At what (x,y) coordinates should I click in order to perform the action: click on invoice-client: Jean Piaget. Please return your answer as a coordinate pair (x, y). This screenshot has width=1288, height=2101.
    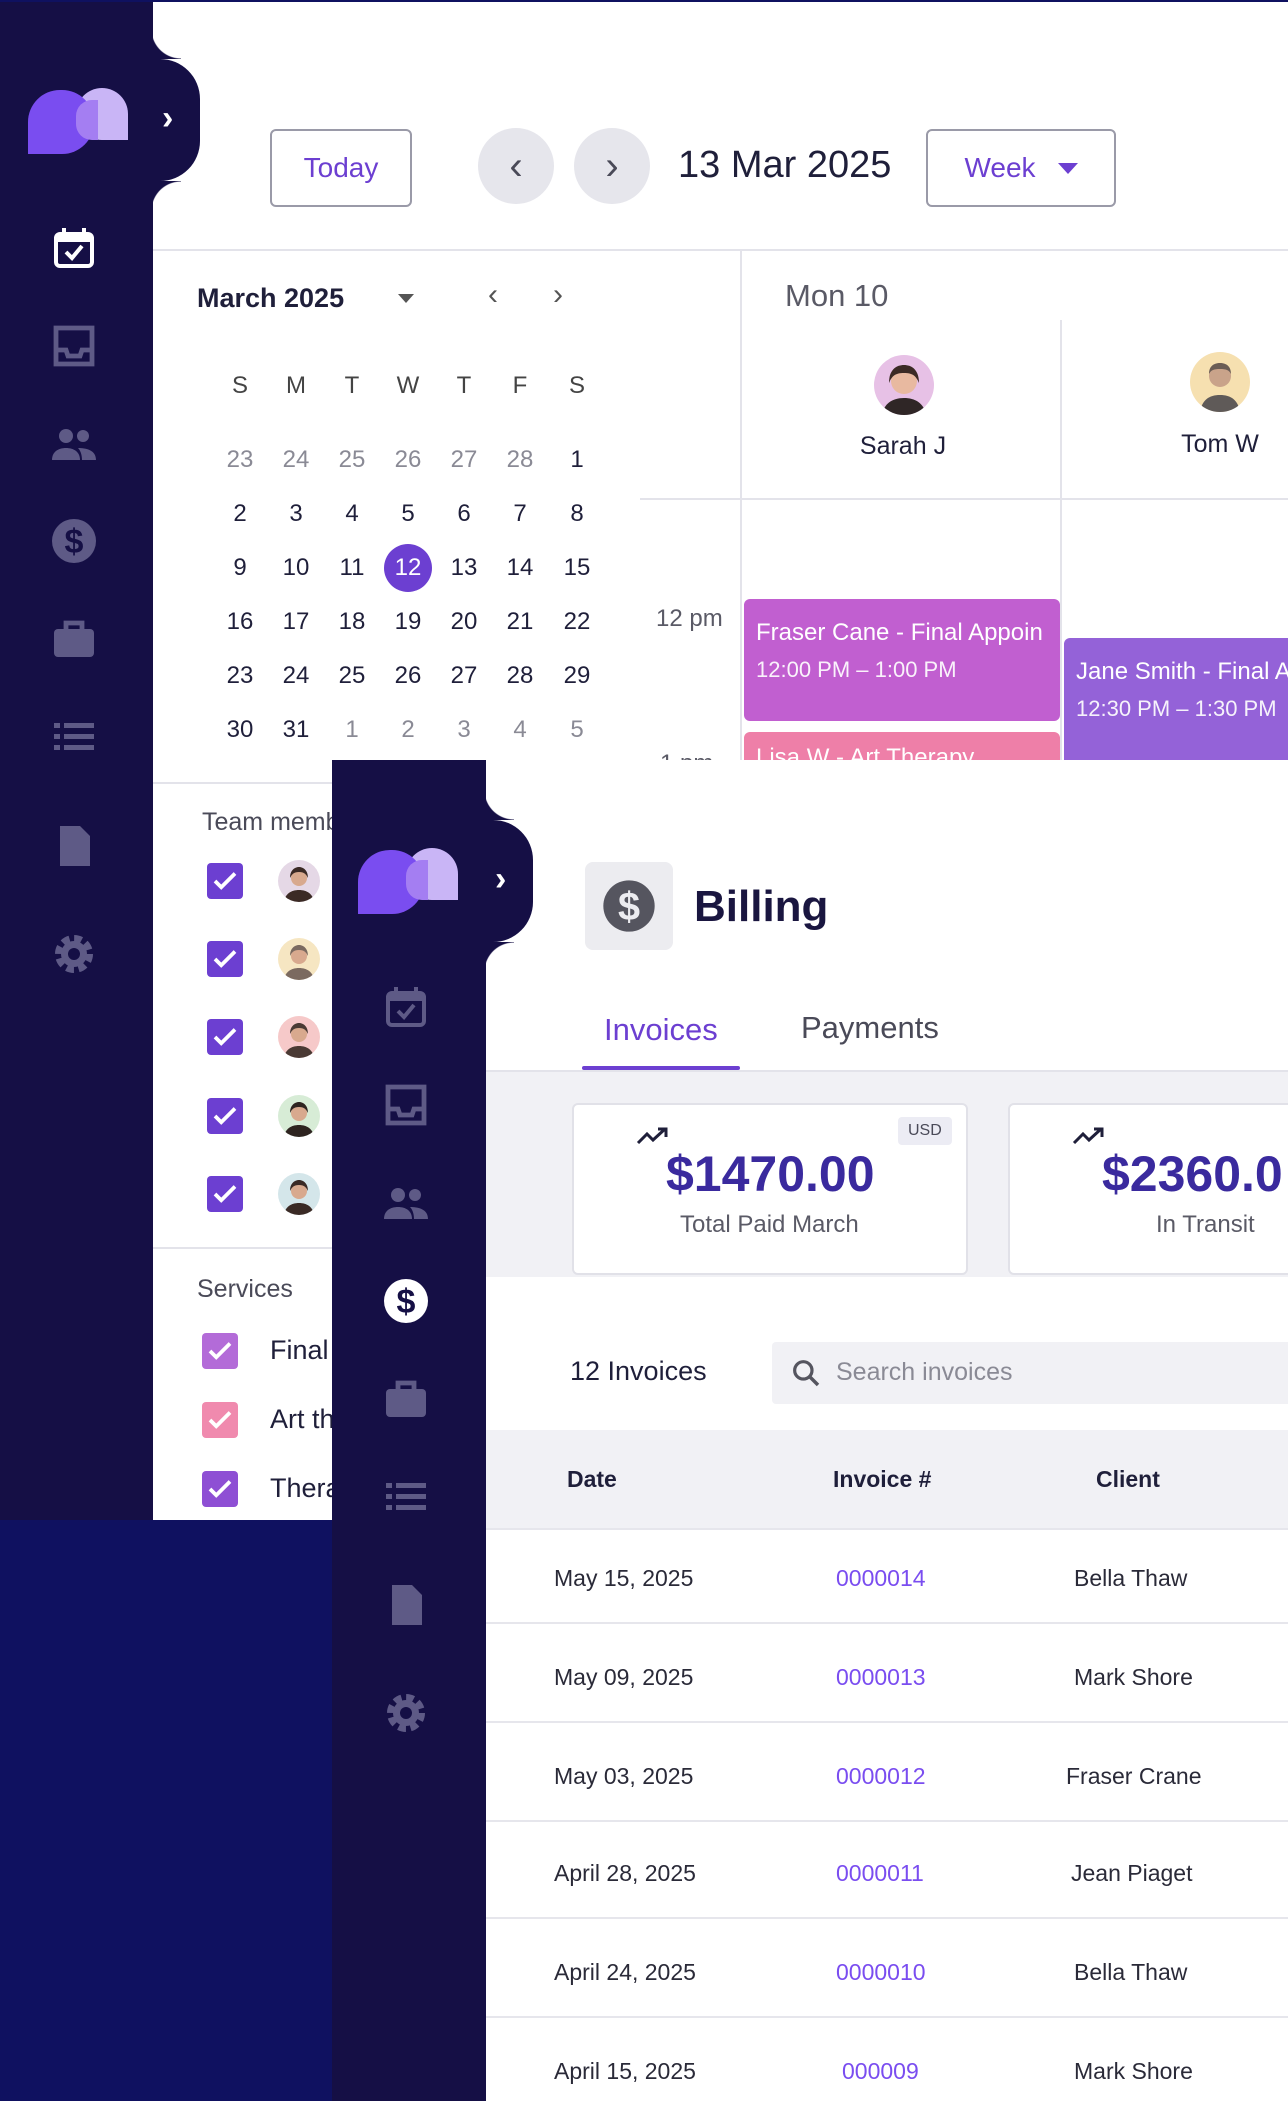
    Looking at the image, I should click on (1132, 1873).